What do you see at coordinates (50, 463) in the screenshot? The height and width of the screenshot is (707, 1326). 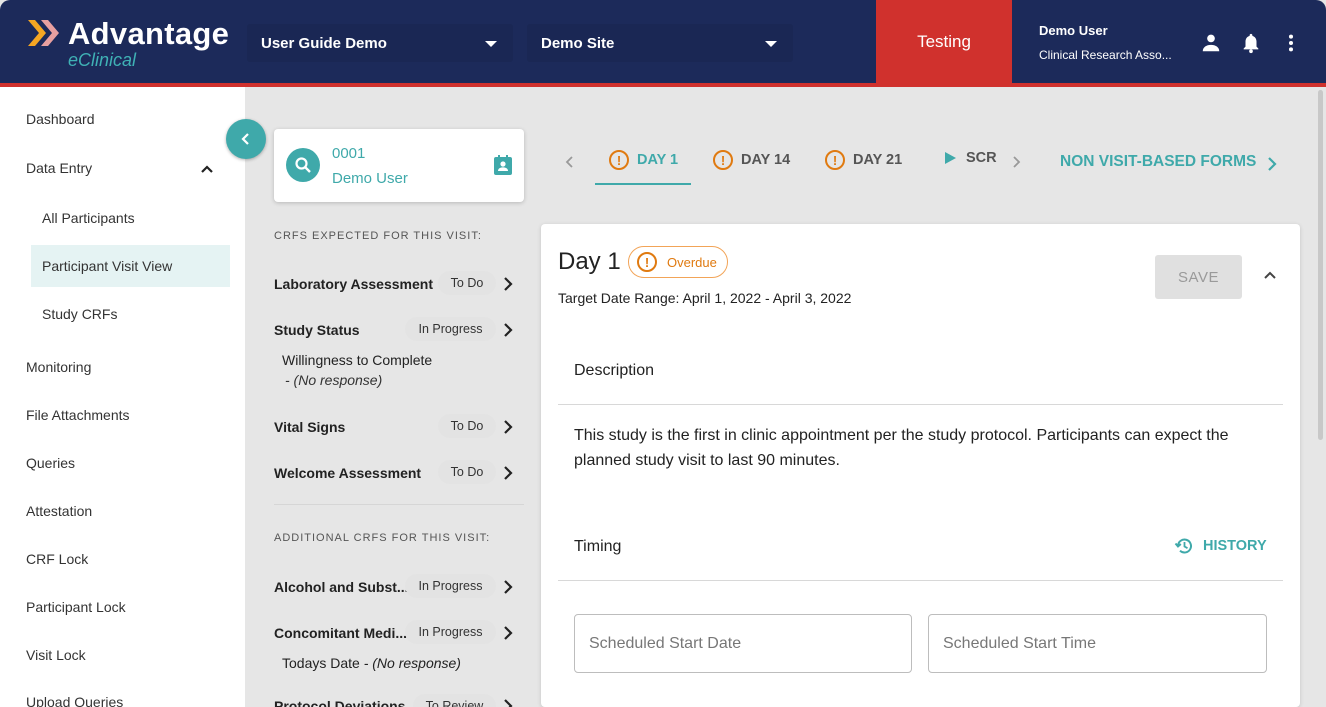 I see `sidebar-item-queries: Queries` at bounding box center [50, 463].